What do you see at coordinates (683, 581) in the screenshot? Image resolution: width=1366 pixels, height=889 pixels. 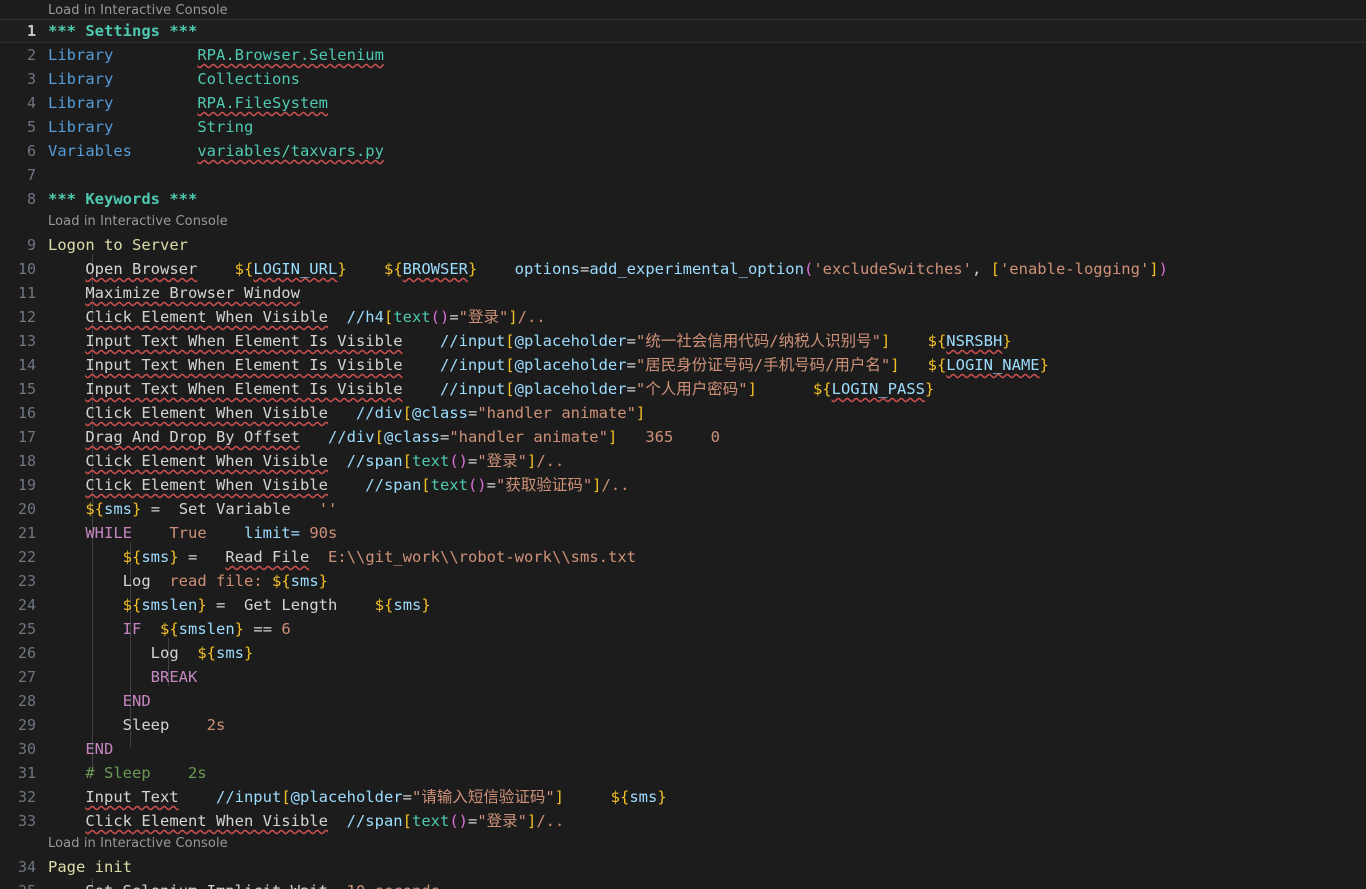 I see `code-line: 23 Log read file: ${sms}` at bounding box center [683, 581].